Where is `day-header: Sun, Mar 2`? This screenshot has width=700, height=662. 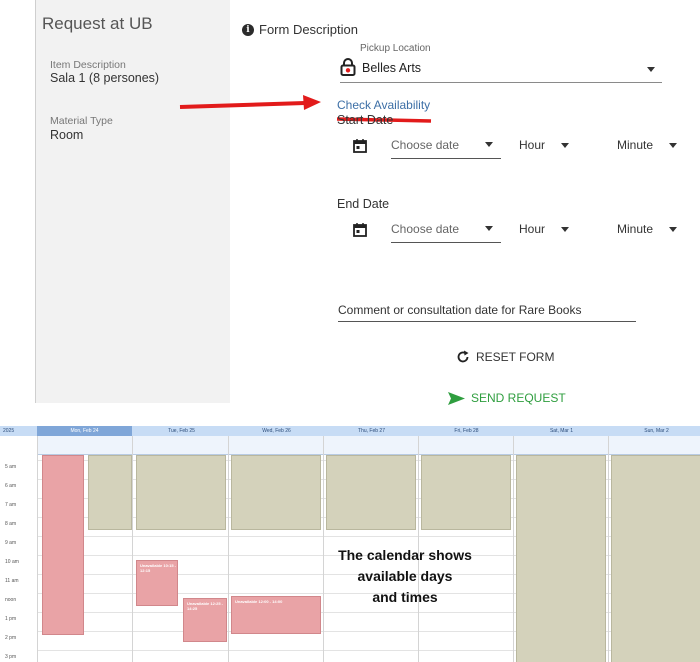
day-header: Sun, Mar 2 is located at coordinates (654, 431).